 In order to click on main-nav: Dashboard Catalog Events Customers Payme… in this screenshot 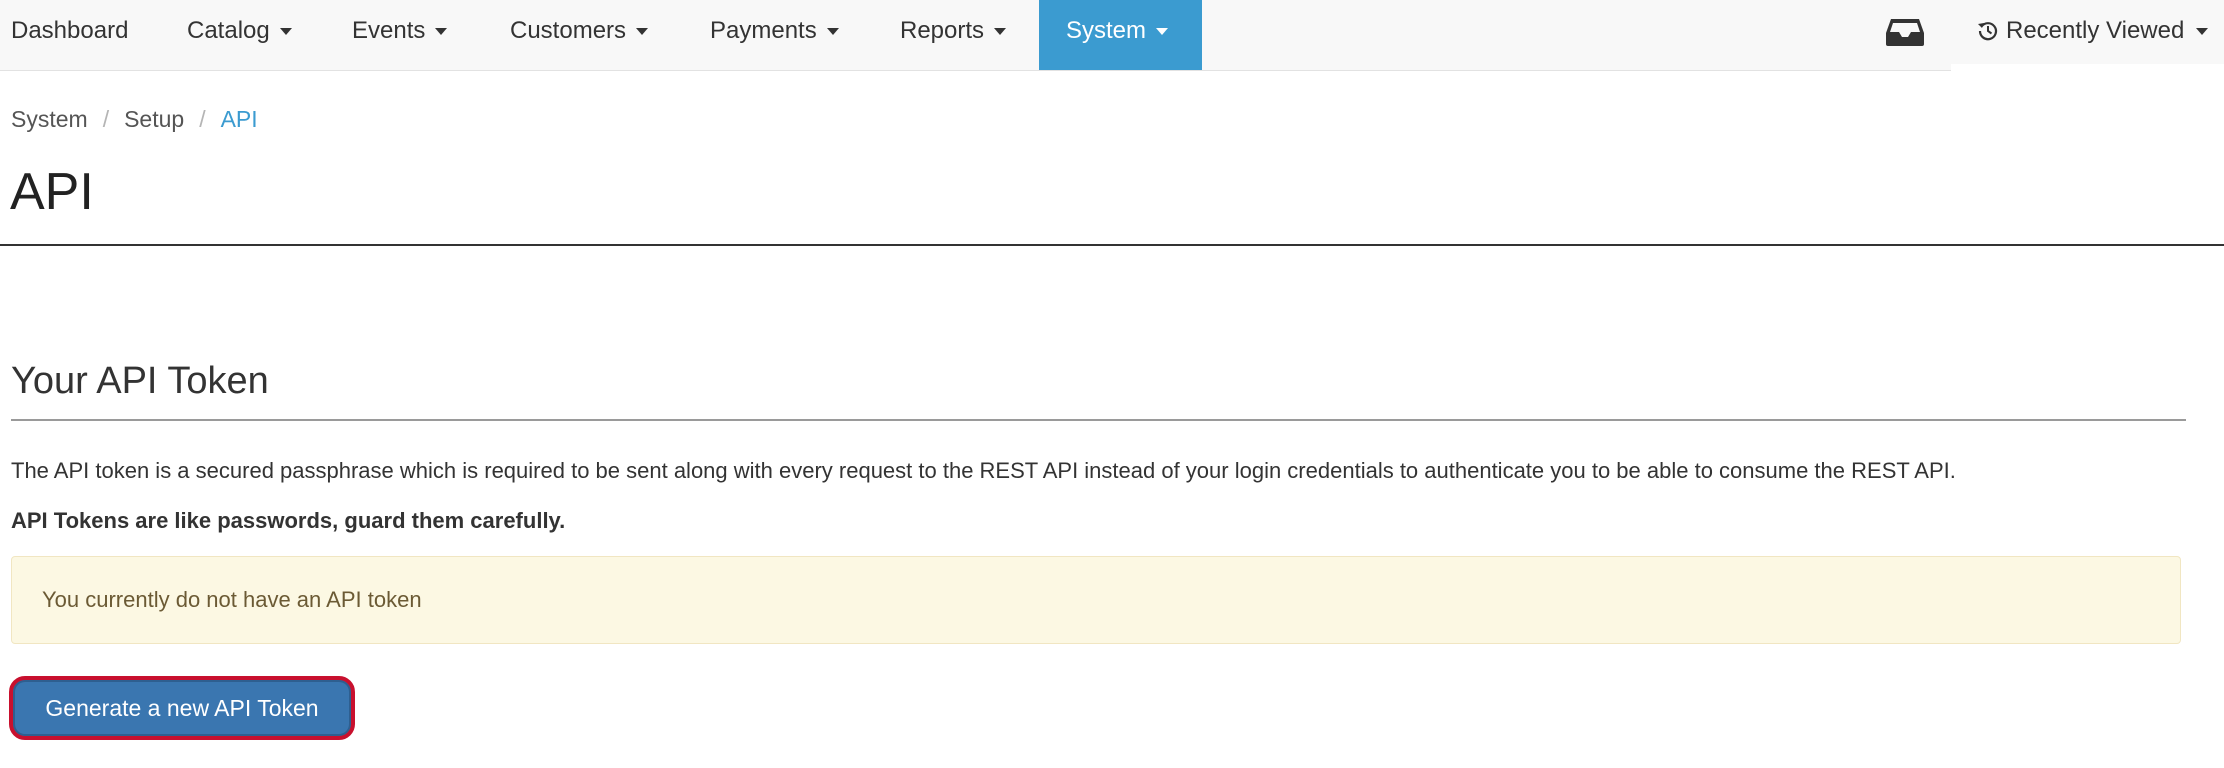, I will do `click(601, 35)`.